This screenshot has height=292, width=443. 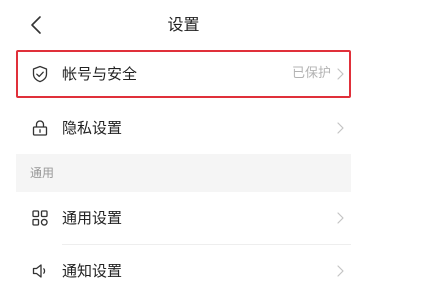 I want to click on row-divider, so click(x=206, y=244).